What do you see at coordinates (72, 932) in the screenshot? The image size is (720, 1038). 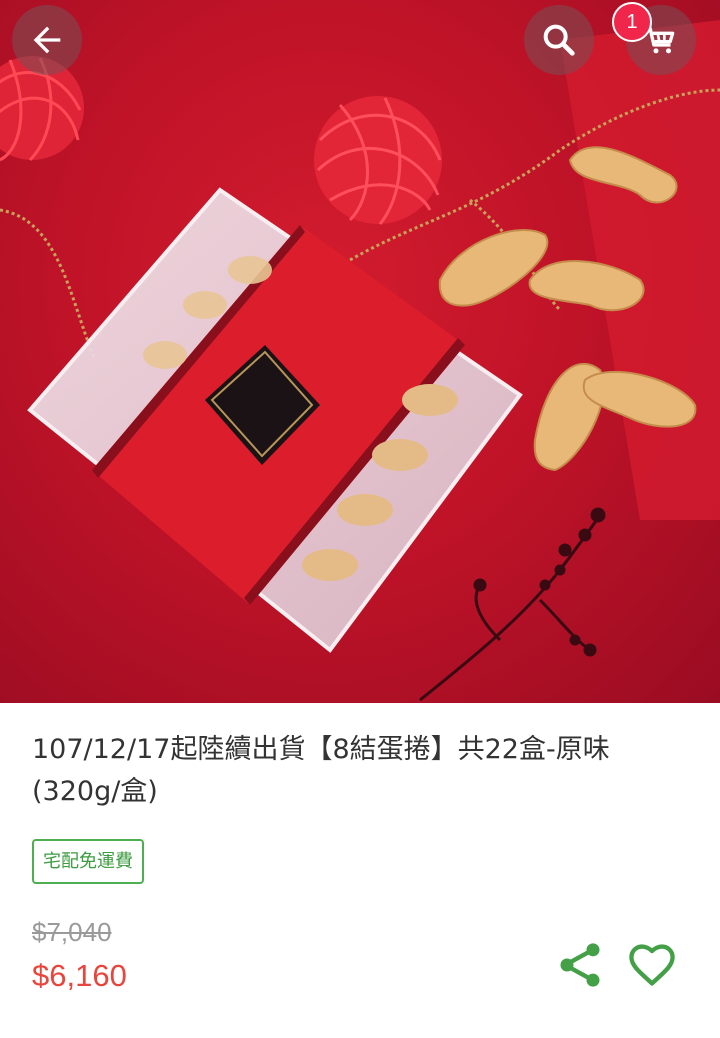 I see `original-price: $7,040` at bounding box center [72, 932].